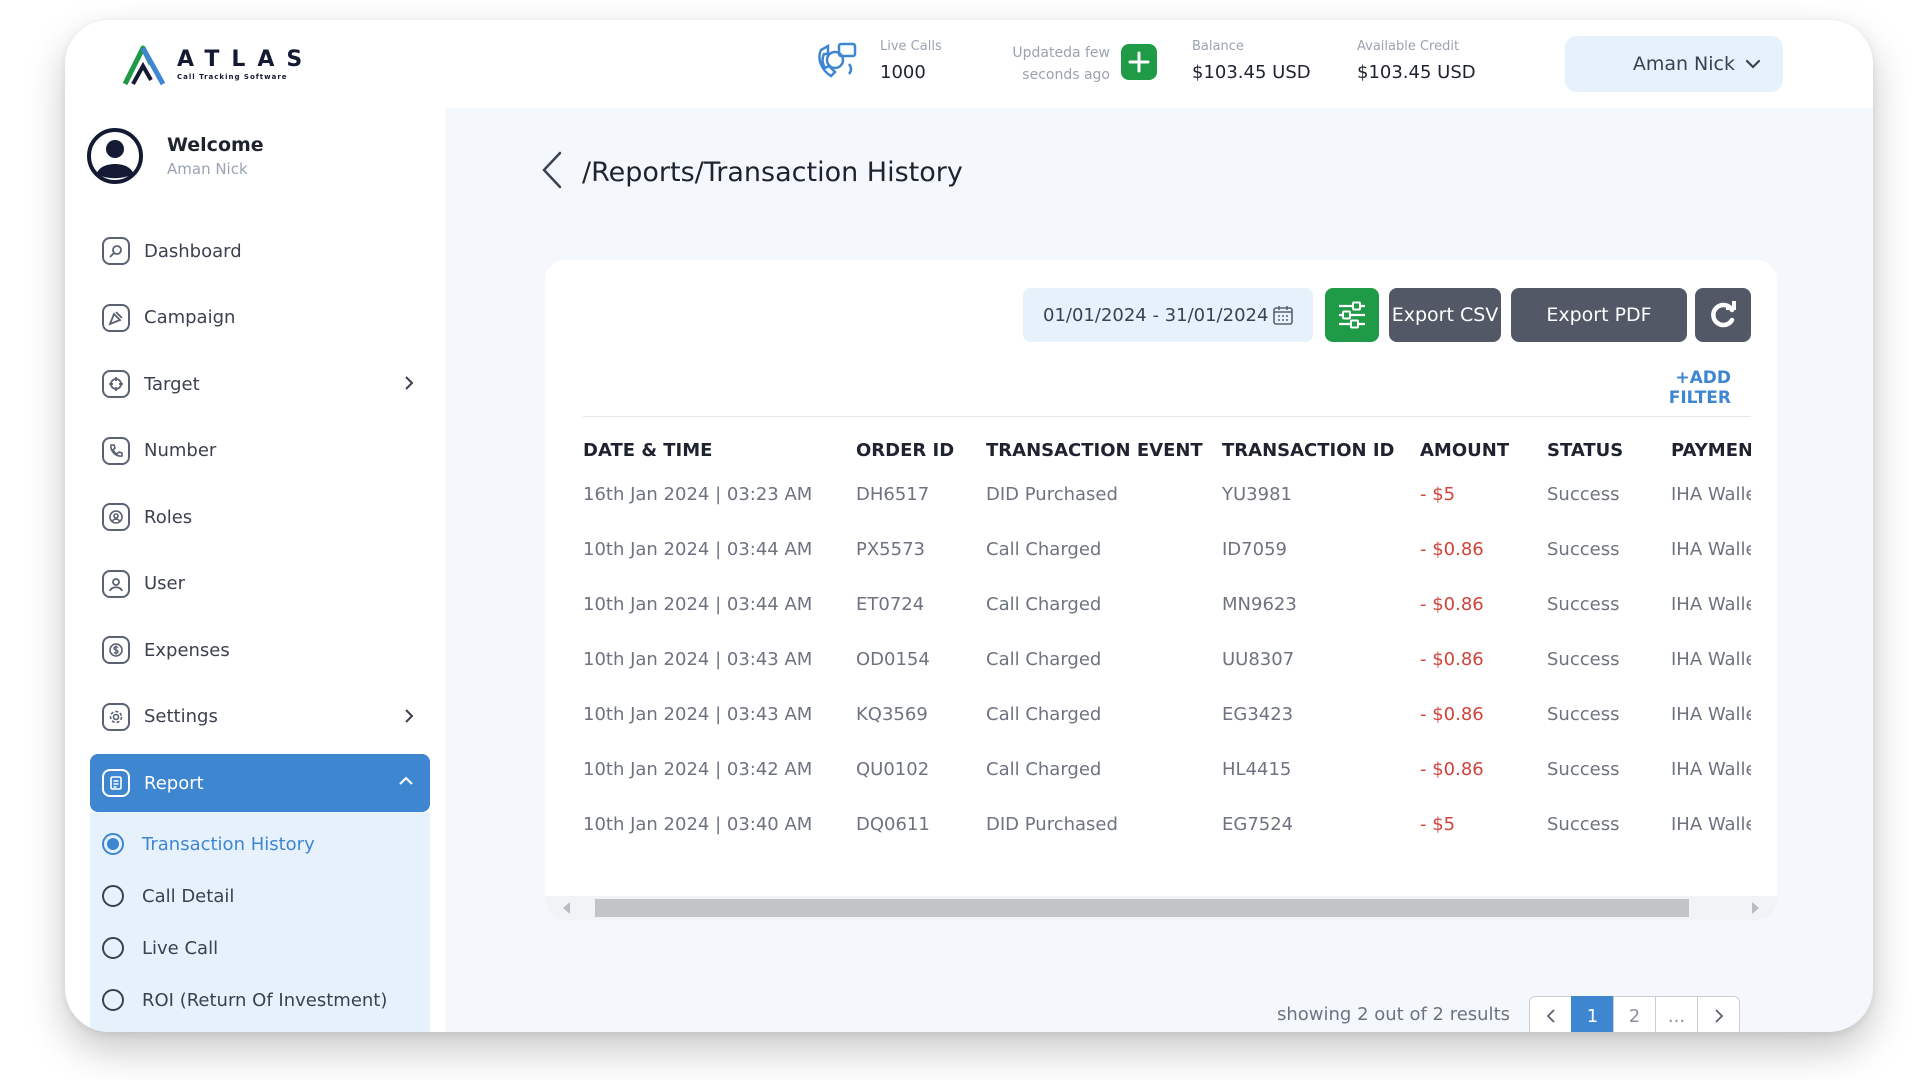 The height and width of the screenshot is (1080, 1920). What do you see at coordinates (905, 450) in the screenshot?
I see `column-header: ORDER ID` at bounding box center [905, 450].